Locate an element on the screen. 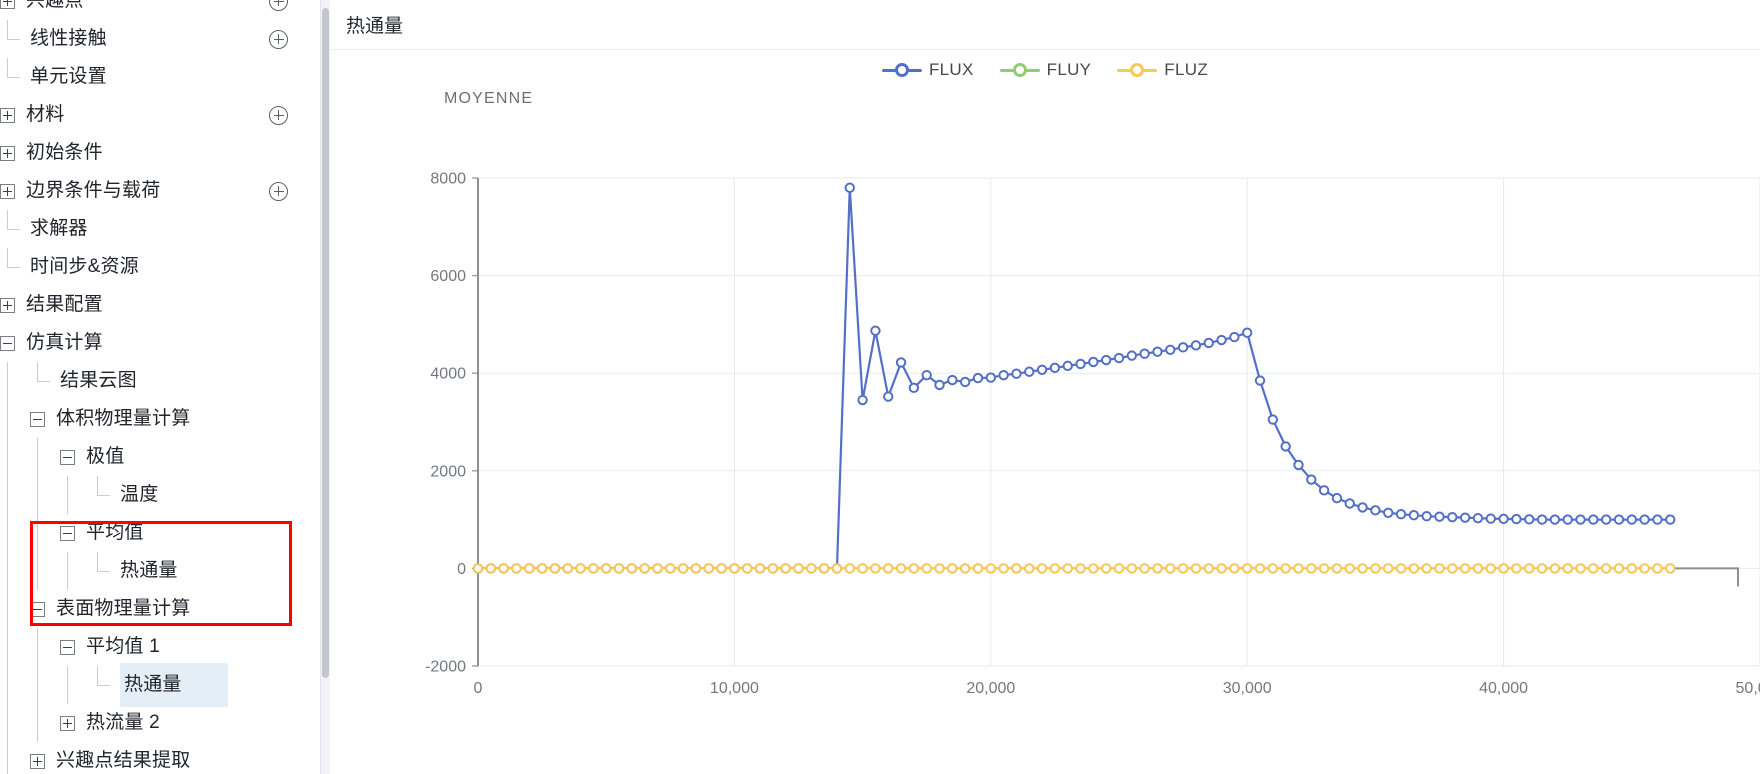  tree-item-8: 结果配置 is located at coordinates (165, 305).